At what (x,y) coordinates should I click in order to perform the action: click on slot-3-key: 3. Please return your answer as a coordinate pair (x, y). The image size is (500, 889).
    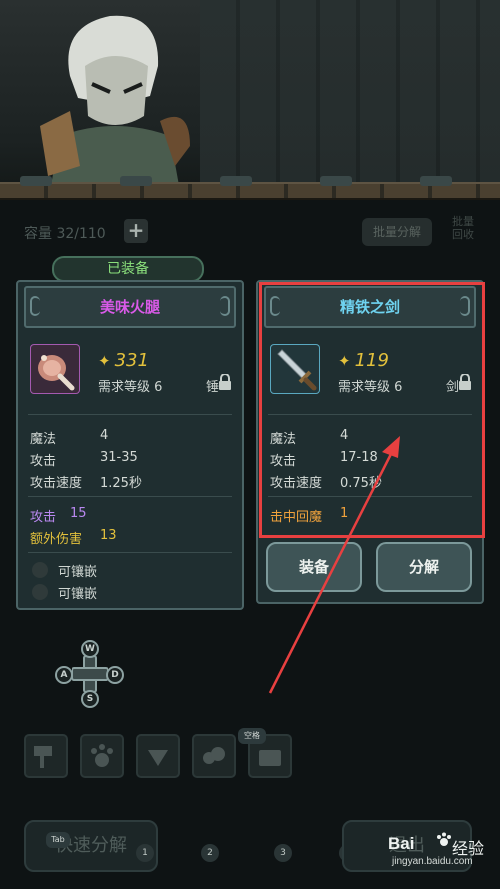
    Looking at the image, I should click on (283, 853).